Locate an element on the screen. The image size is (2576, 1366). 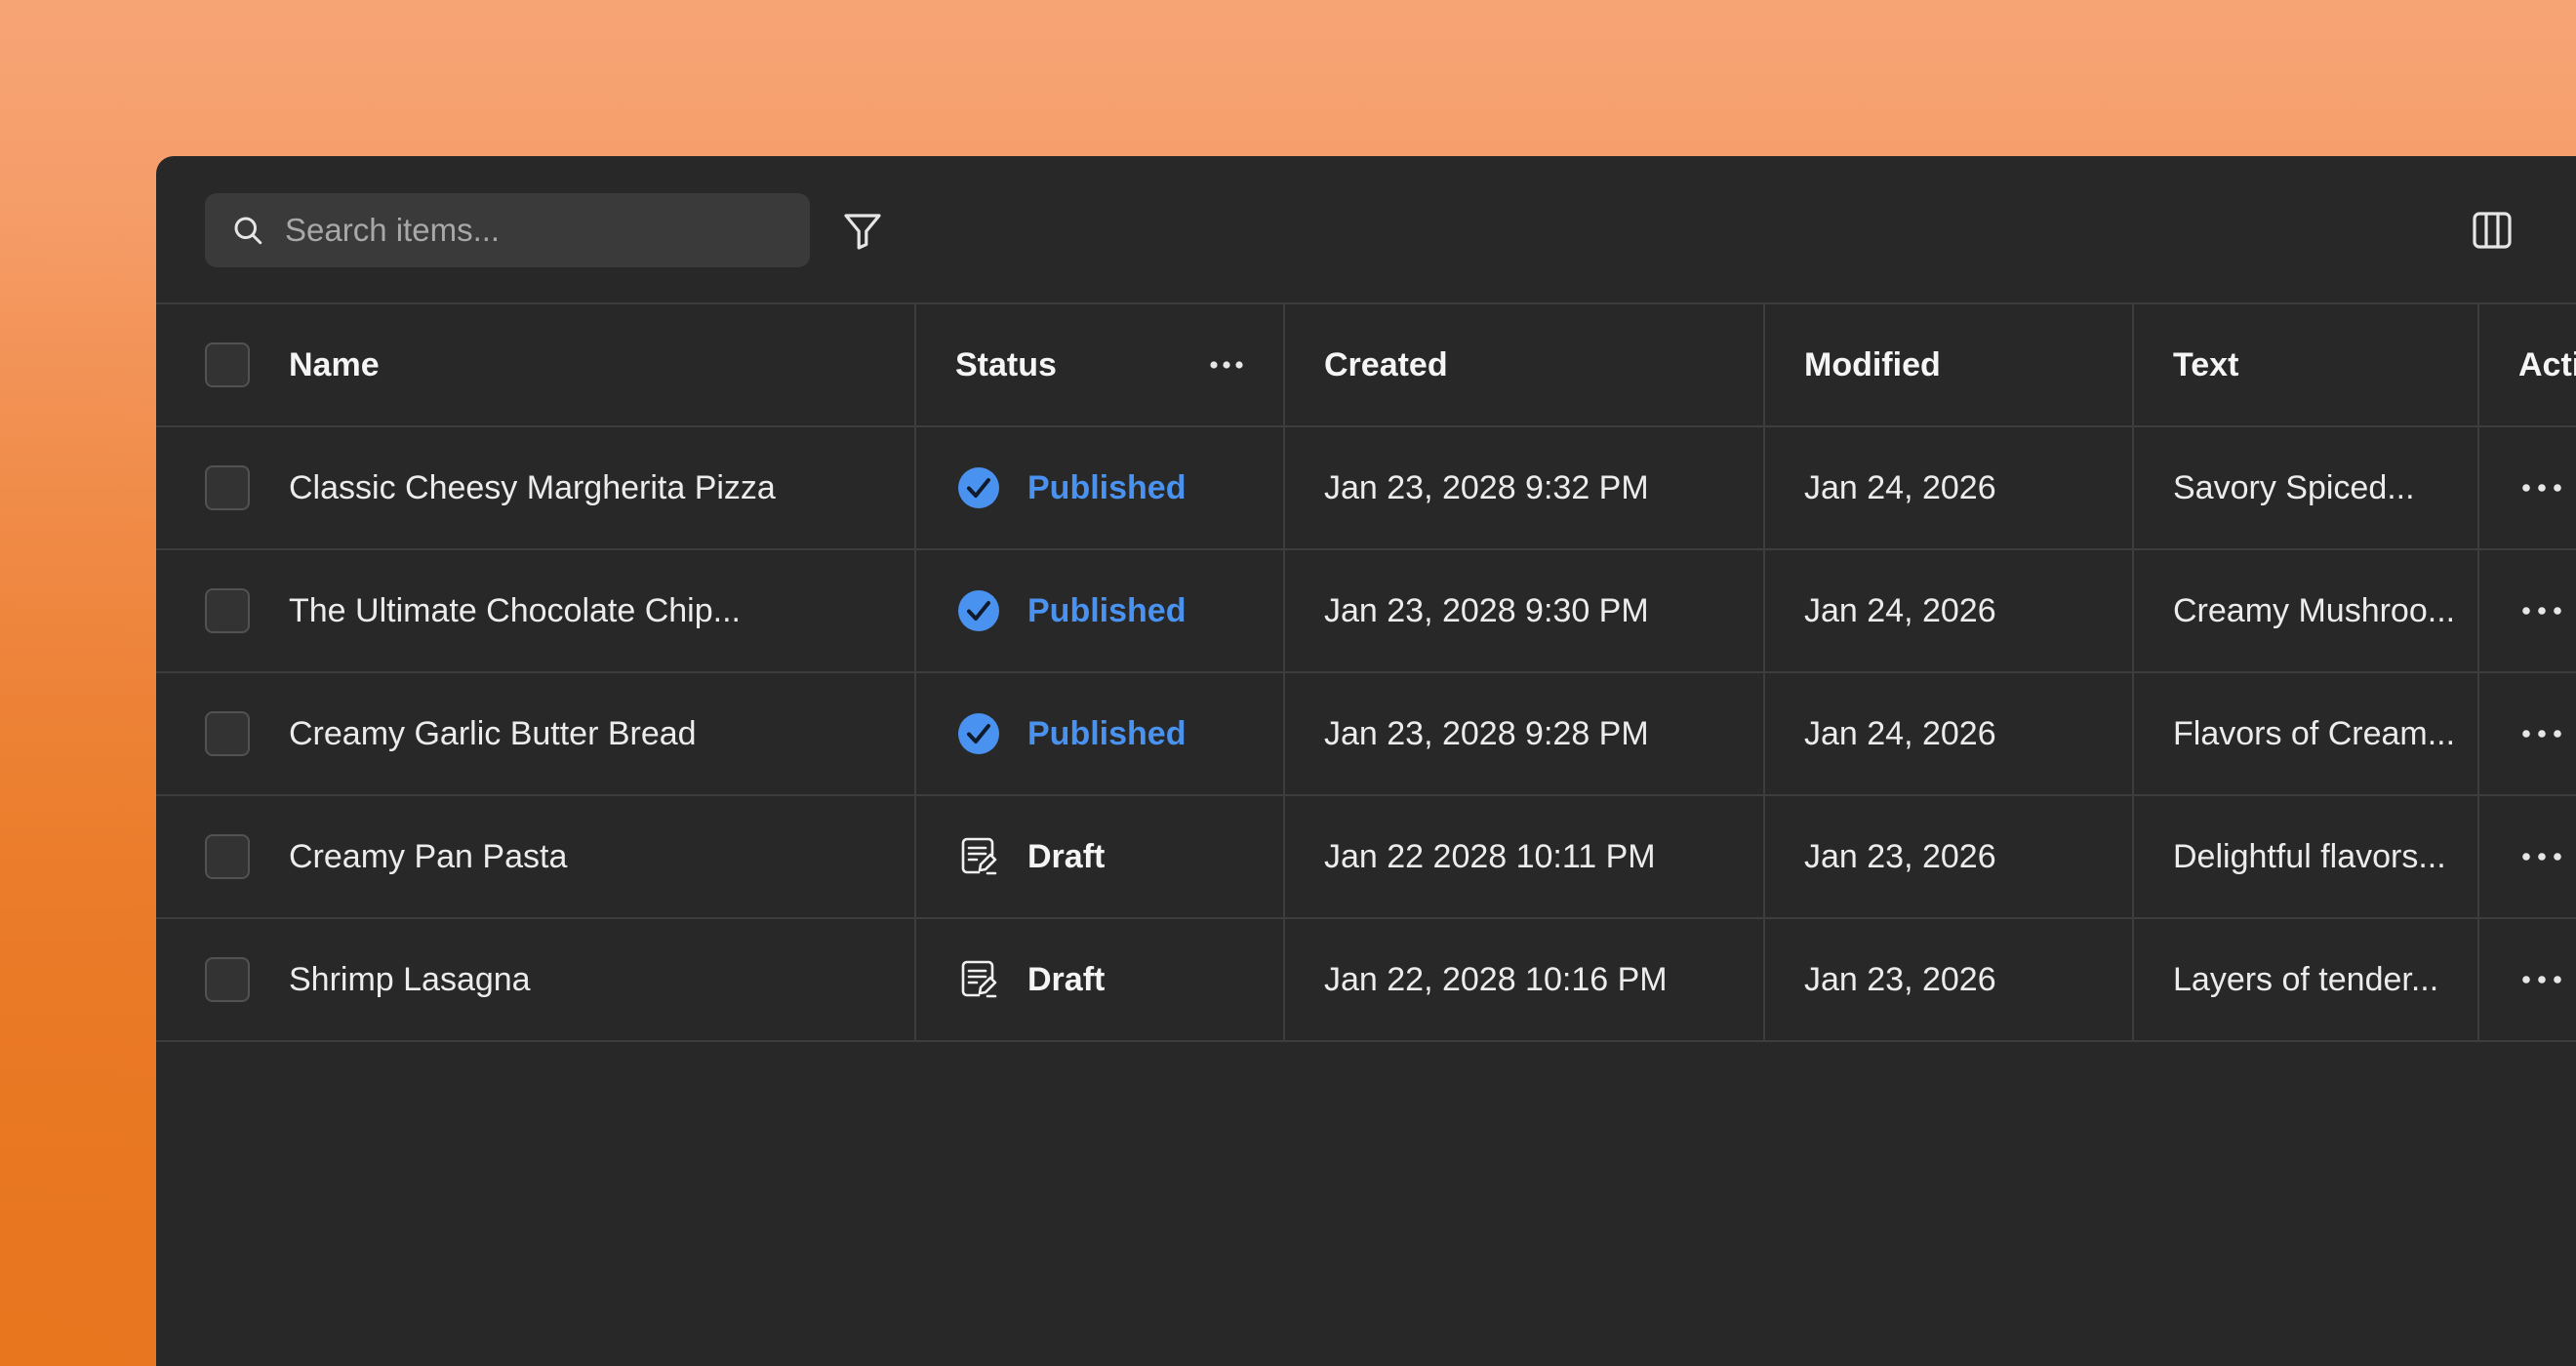
cell-created: Jan 22 2028 10:11 PM is located at coordinates (1523, 856).